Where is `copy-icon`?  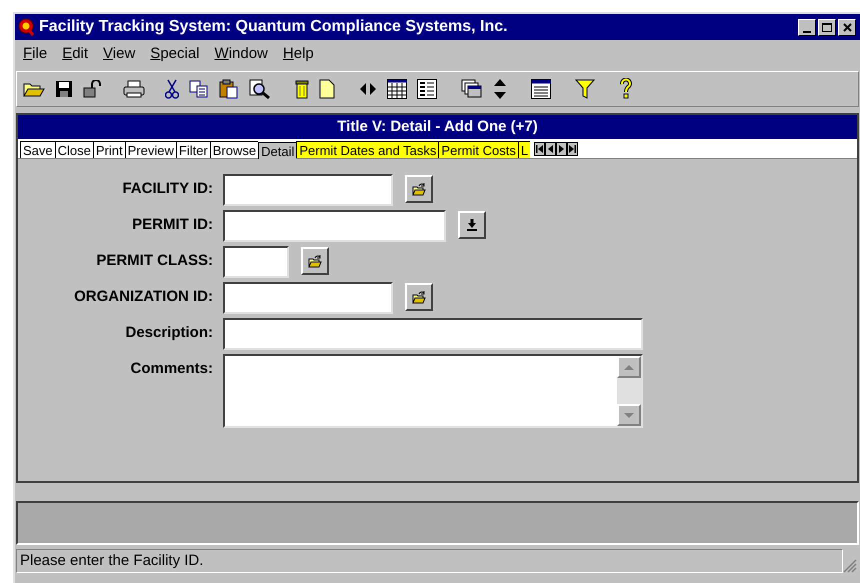 copy-icon is located at coordinates (199, 89).